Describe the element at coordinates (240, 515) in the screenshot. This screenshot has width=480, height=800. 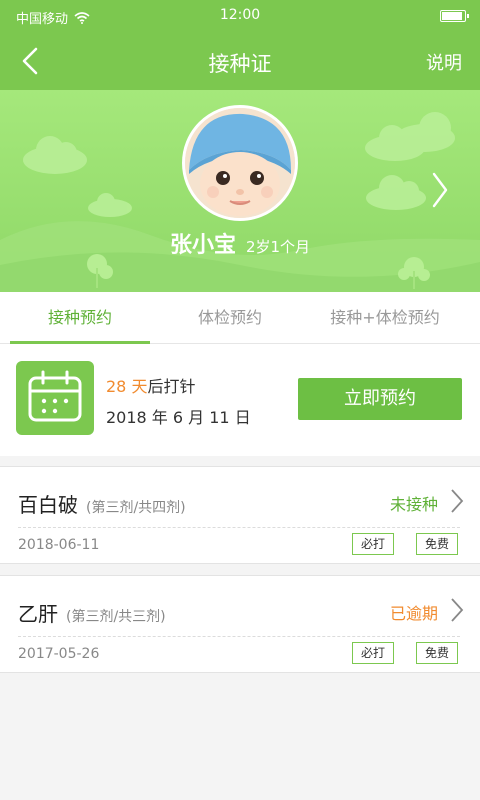
I see `vaccine-item: 百白破 (第三剂/共四剂) 未接种 2018-06-11 必打 免费` at that location.